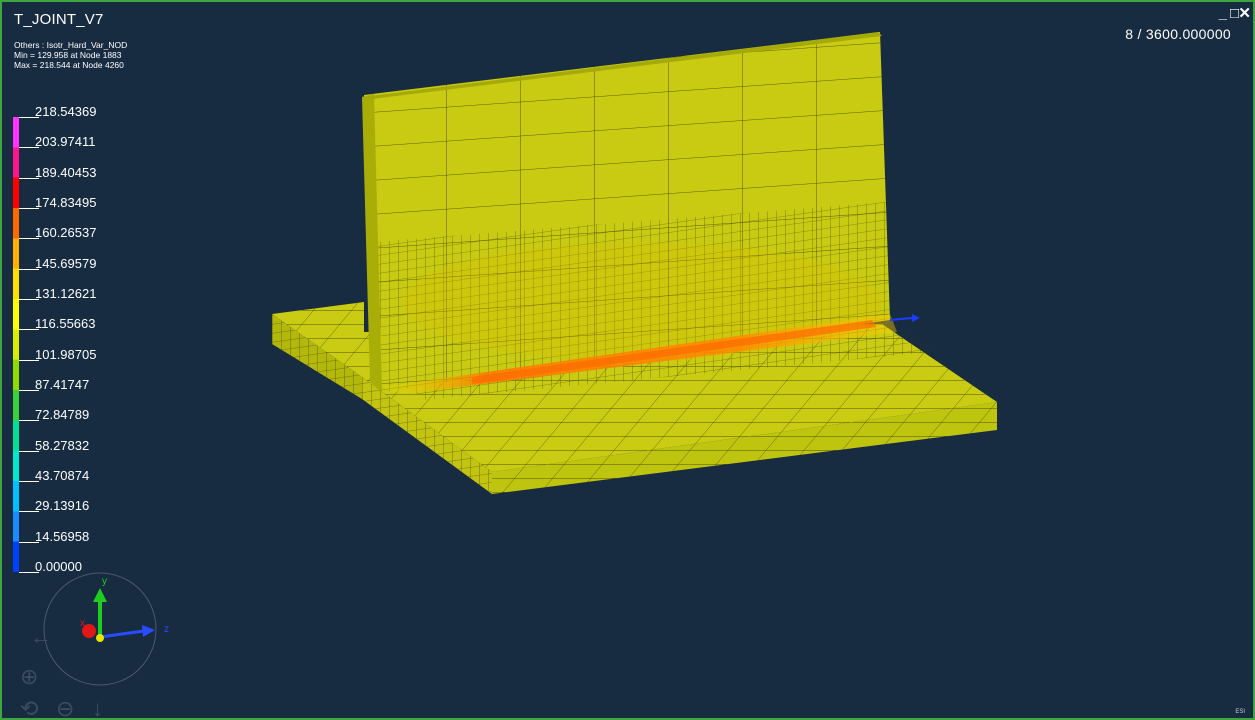  Describe the element at coordinates (66, 263) in the screenshot. I see `legend-label: 145.69579` at that location.